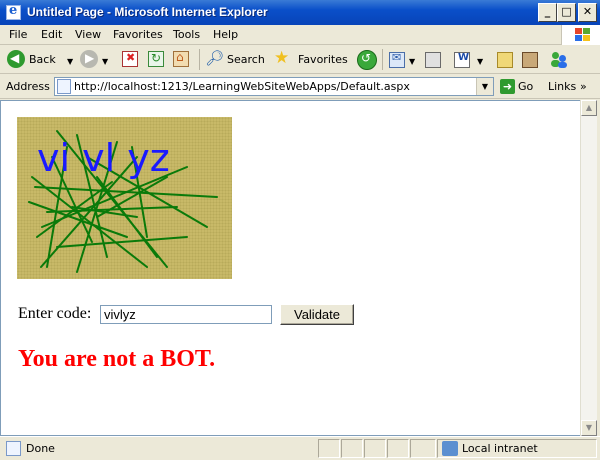 This screenshot has height=460, width=600. Describe the element at coordinates (480, 61) in the screenshot. I see `edit-dropdown-icon: ▼` at that location.